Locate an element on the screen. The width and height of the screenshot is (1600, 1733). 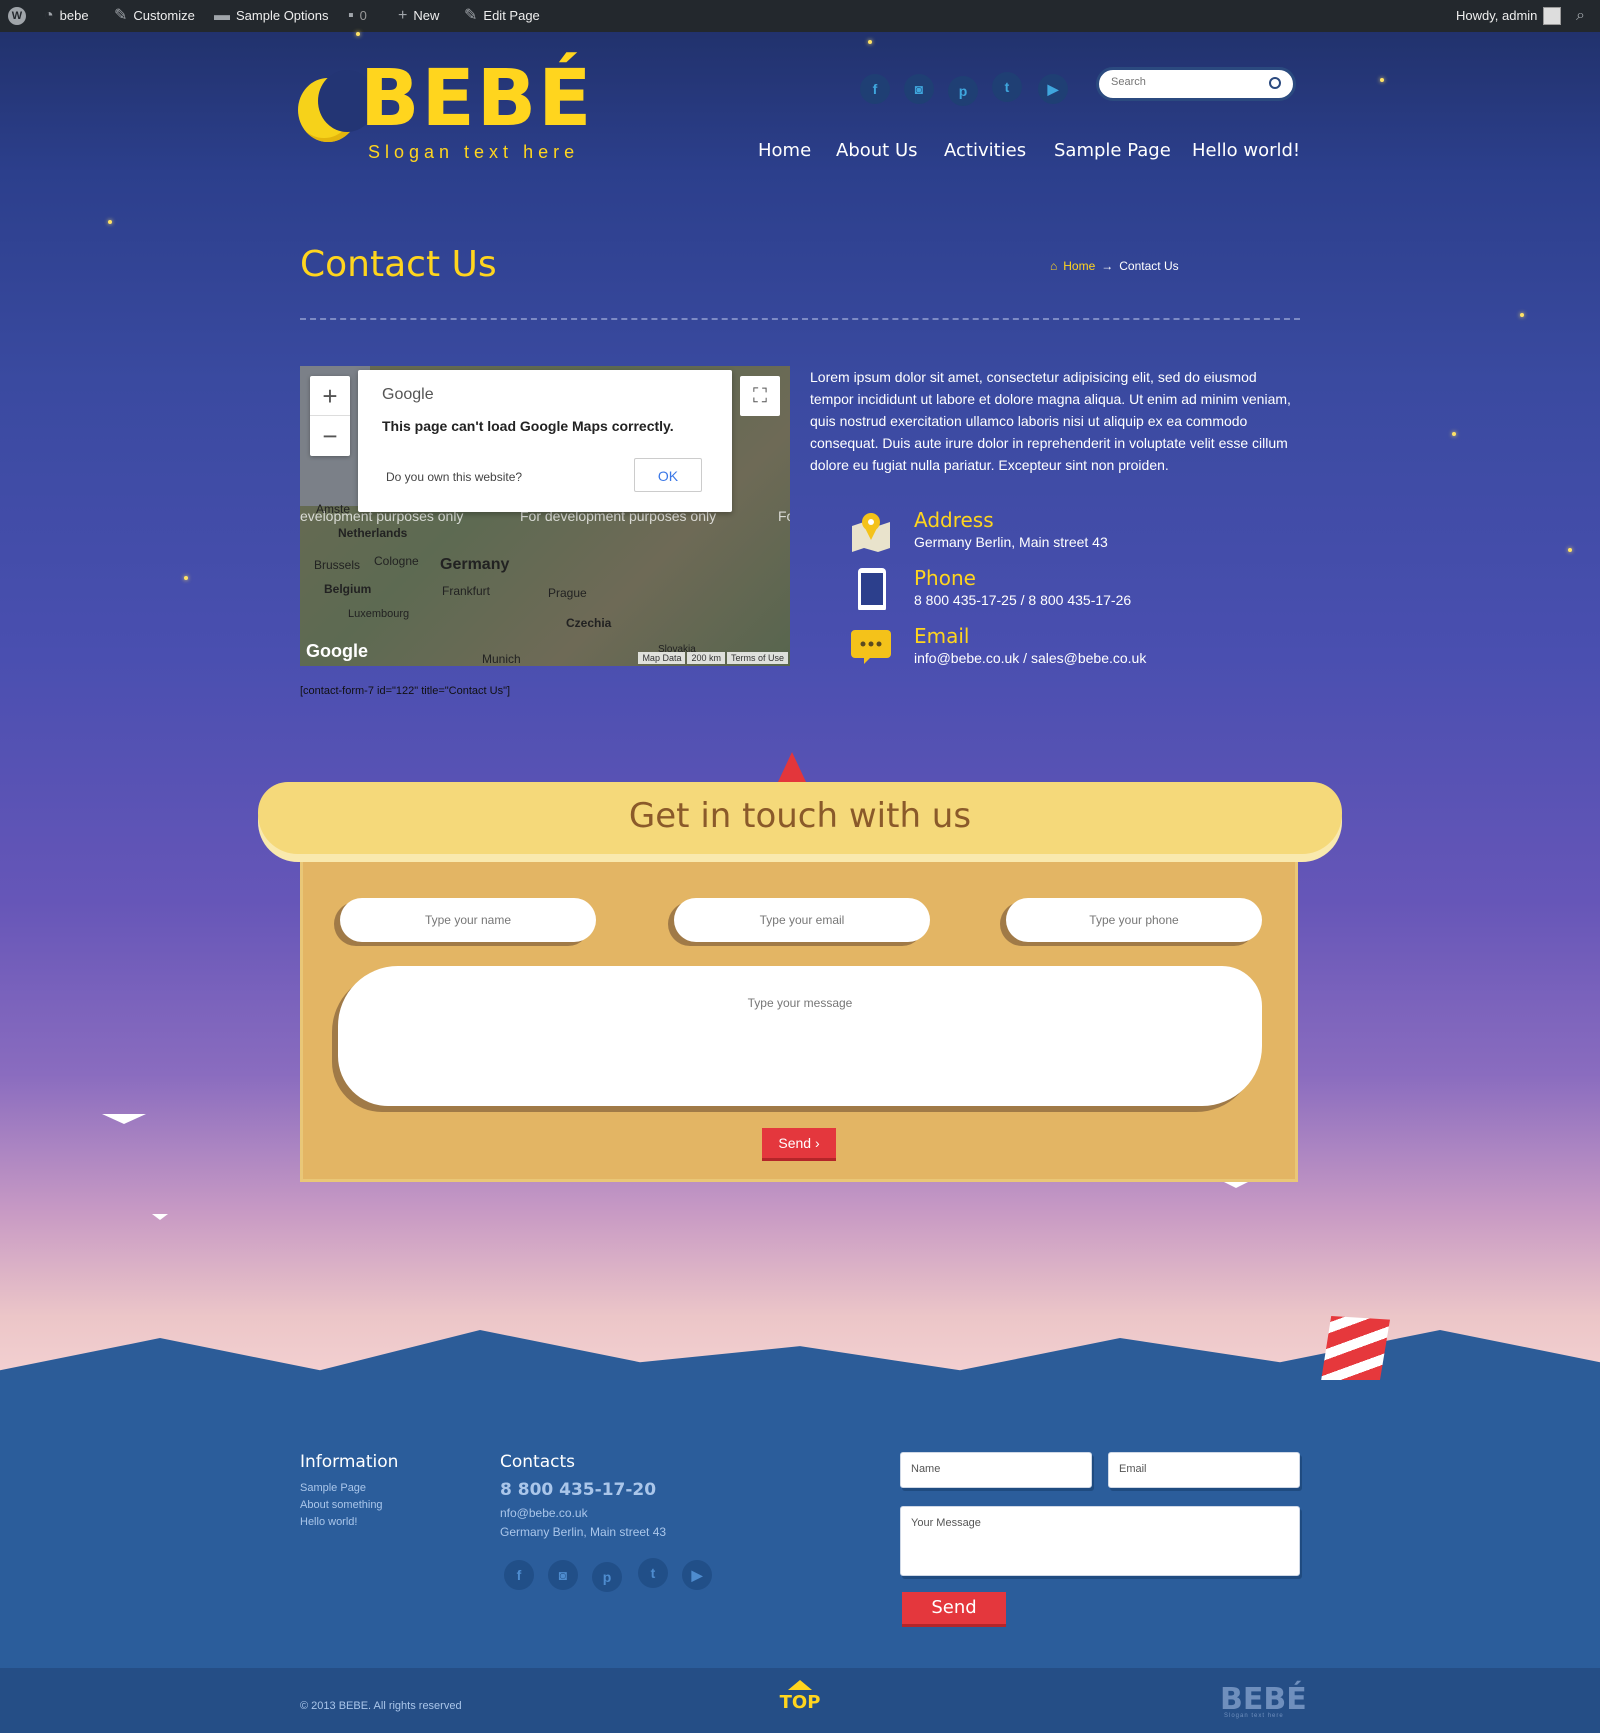
footer-email-field: Email is located at coordinates (1204, 1470).